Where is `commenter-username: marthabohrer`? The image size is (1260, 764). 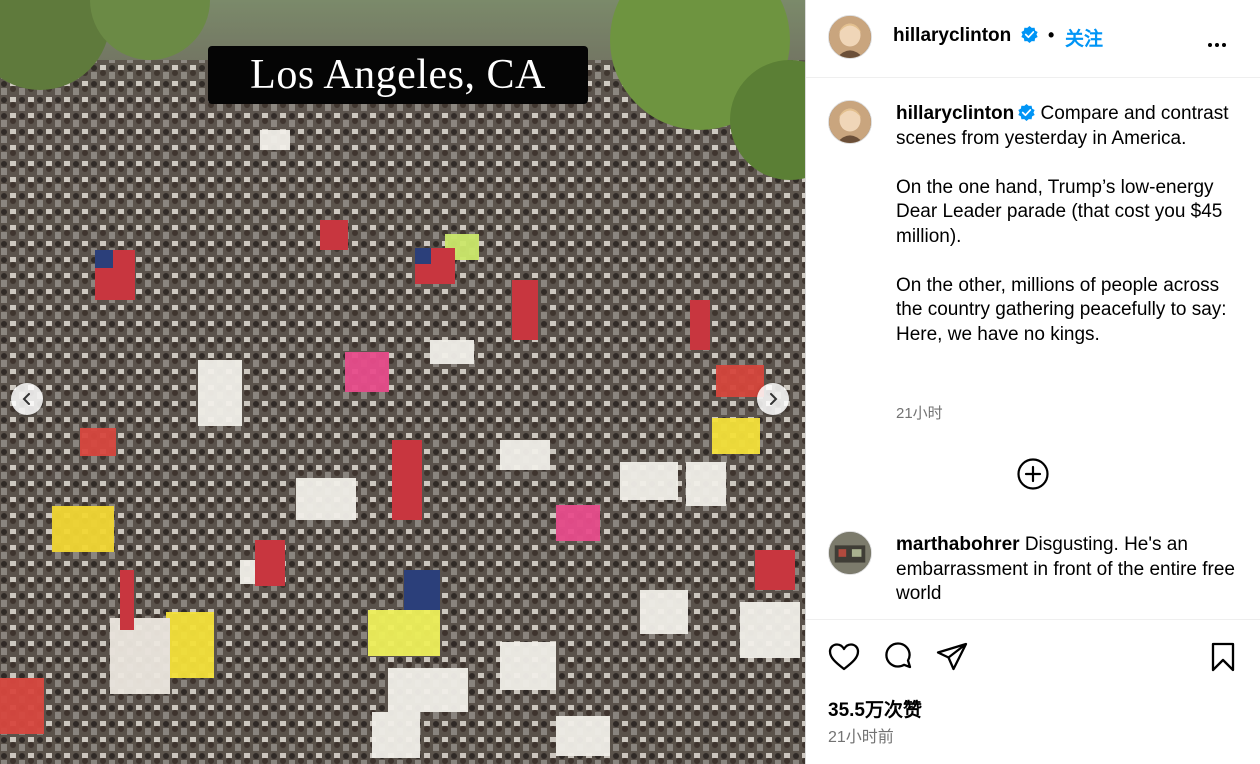 commenter-username: marthabohrer is located at coordinates (958, 544).